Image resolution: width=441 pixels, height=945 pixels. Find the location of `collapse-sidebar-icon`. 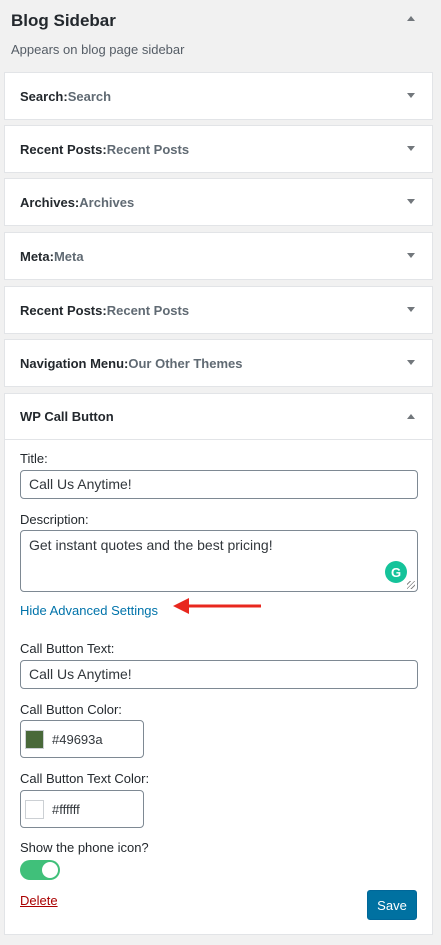

collapse-sidebar-icon is located at coordinates (411, 18).